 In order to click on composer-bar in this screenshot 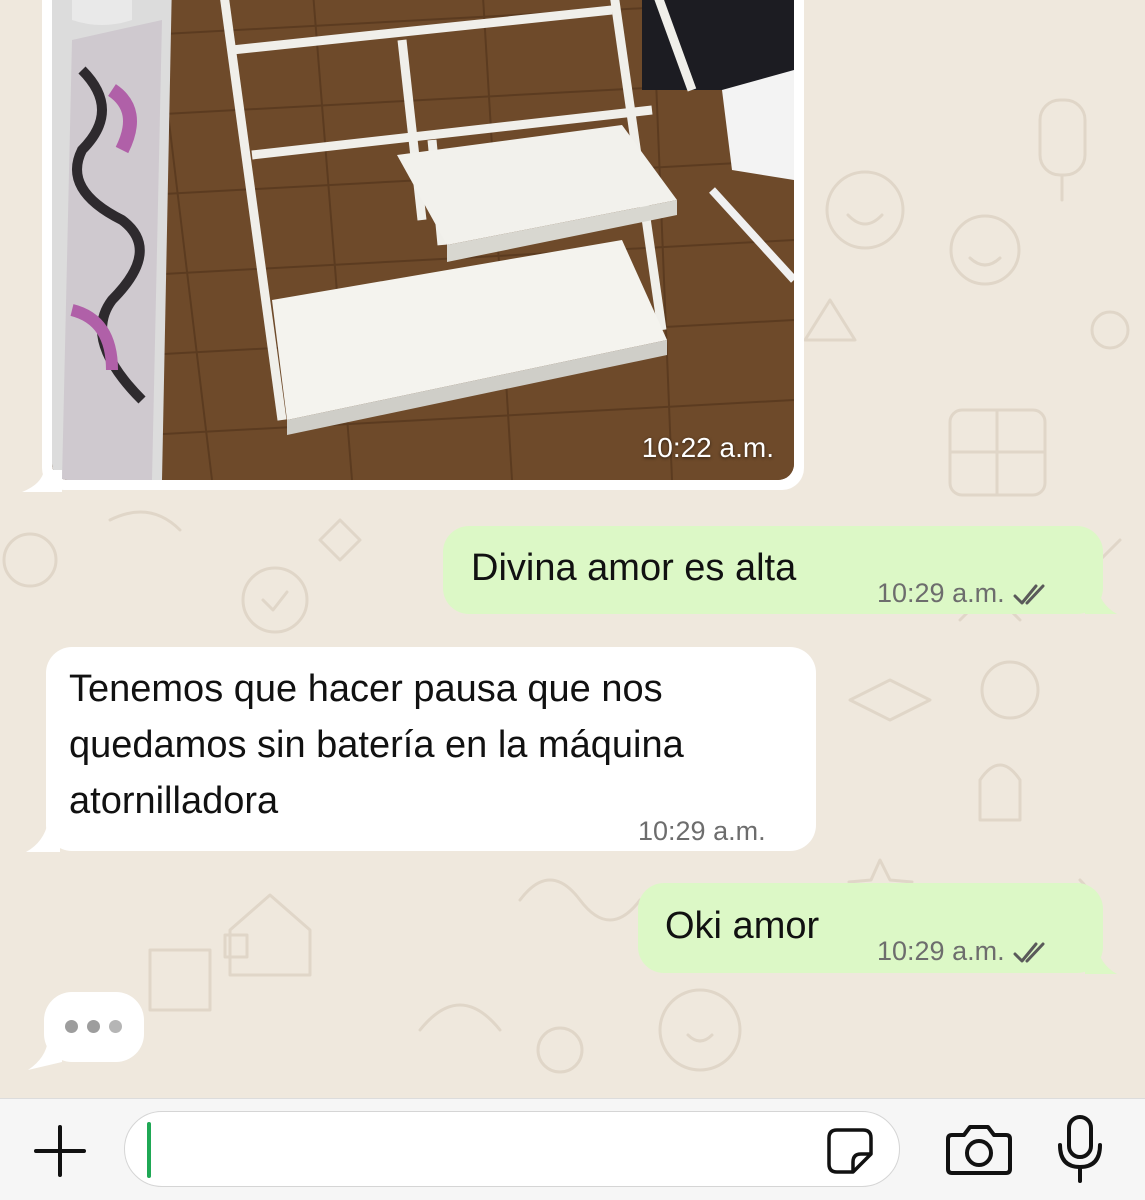, I will do `click(572, 1149)`.